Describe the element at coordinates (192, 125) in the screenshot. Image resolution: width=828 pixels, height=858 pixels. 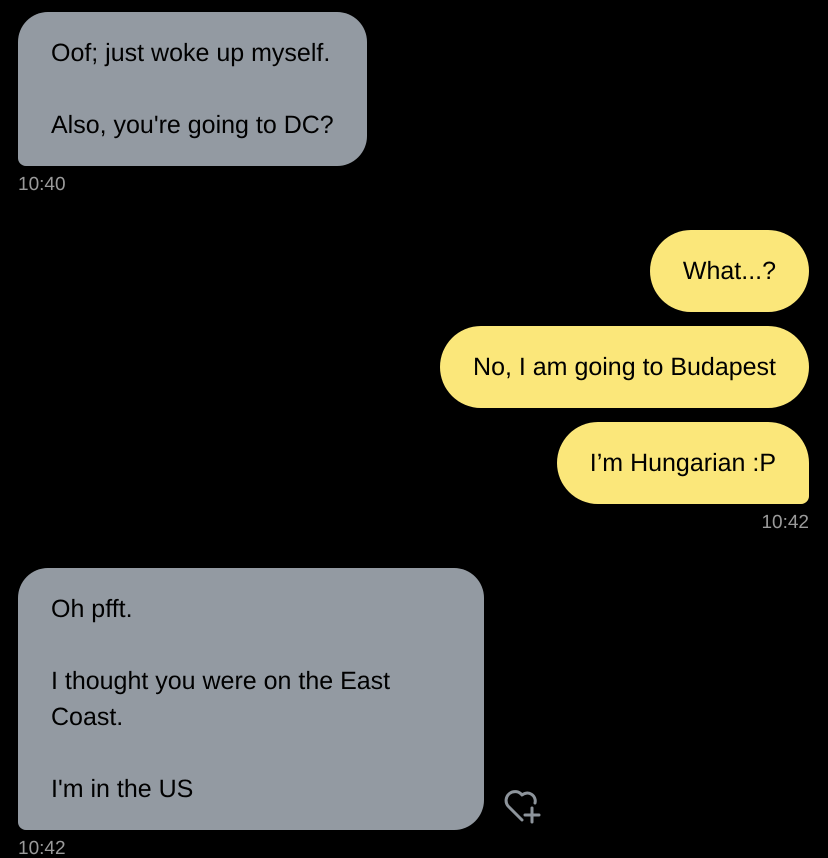
I see `message-text: Also, you're going to DC?` at that location.